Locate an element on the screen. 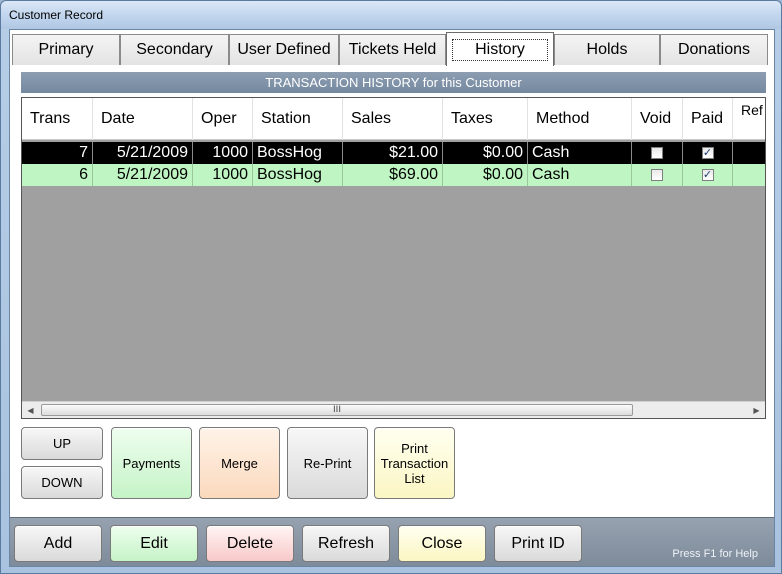 The width and height of the screenshot is (782, 574). tab-donations: Donations is located at coordinates (714, 49).